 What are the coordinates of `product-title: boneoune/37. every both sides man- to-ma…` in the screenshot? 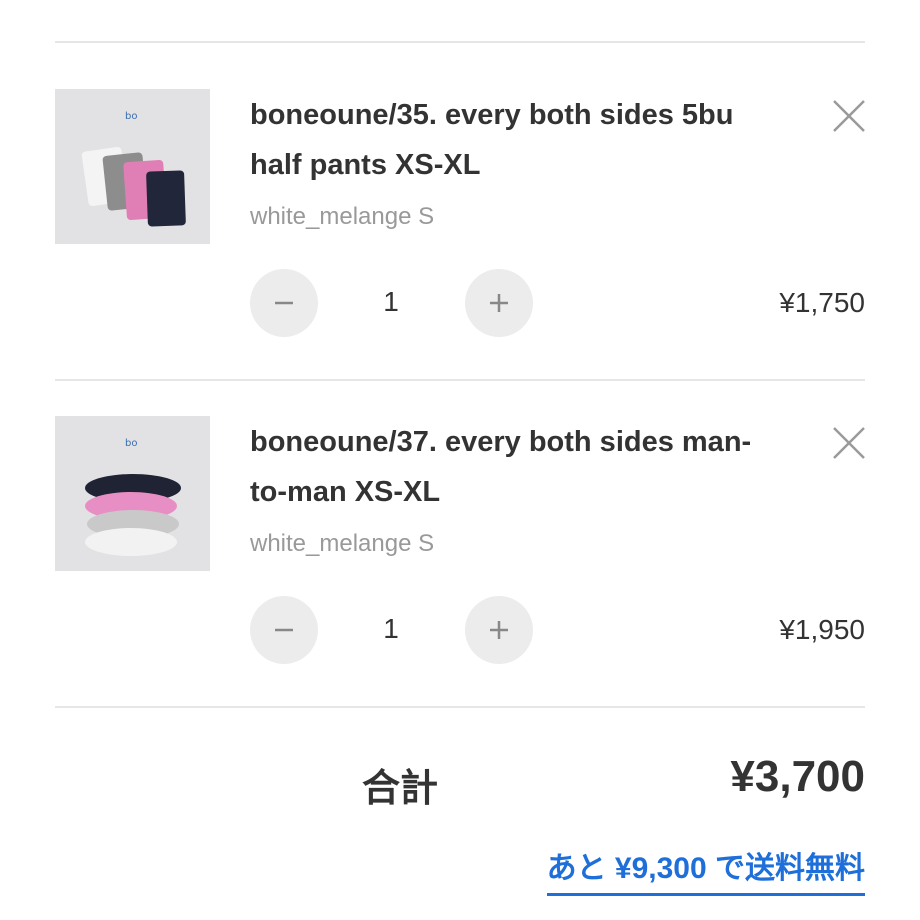 It's located at (520, 467).